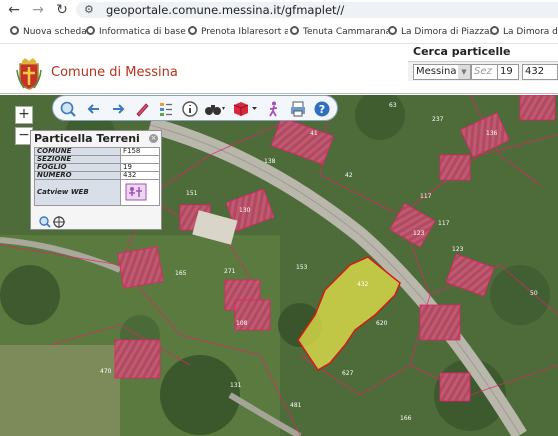 The width and height of the screenshot is (558, 436). I want to click on comune-select-value: Messina, so click(436, 71).